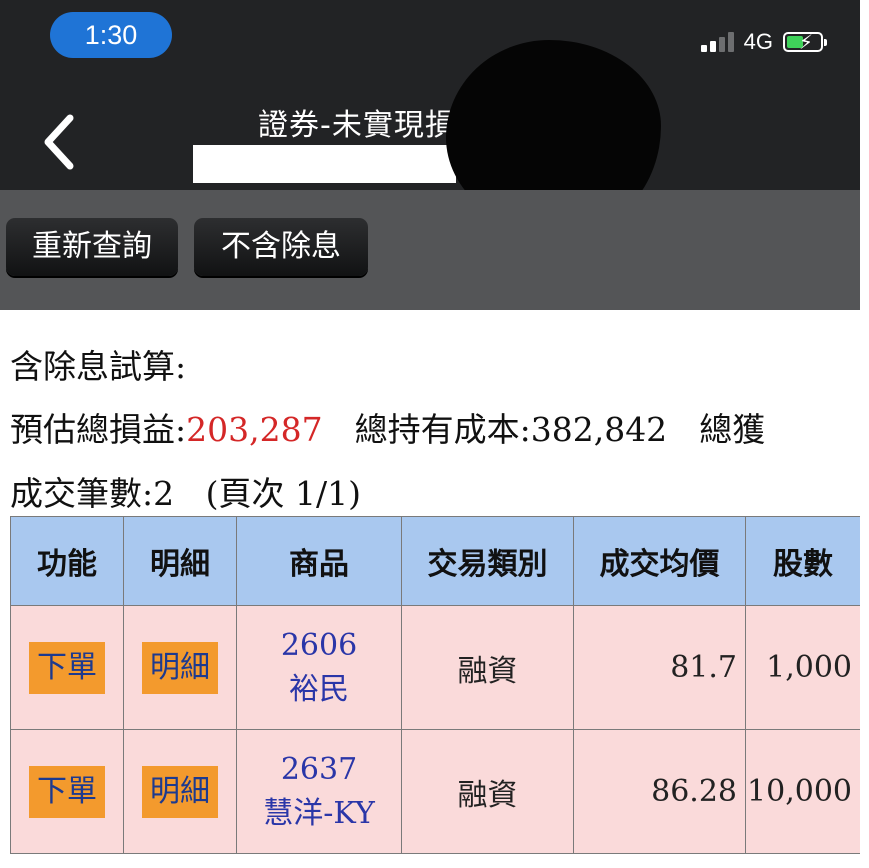  What do you see at coordinates (319, 561) in the screenshot?
I see `col-header-product: 商品` at bounding box center [319, 561].